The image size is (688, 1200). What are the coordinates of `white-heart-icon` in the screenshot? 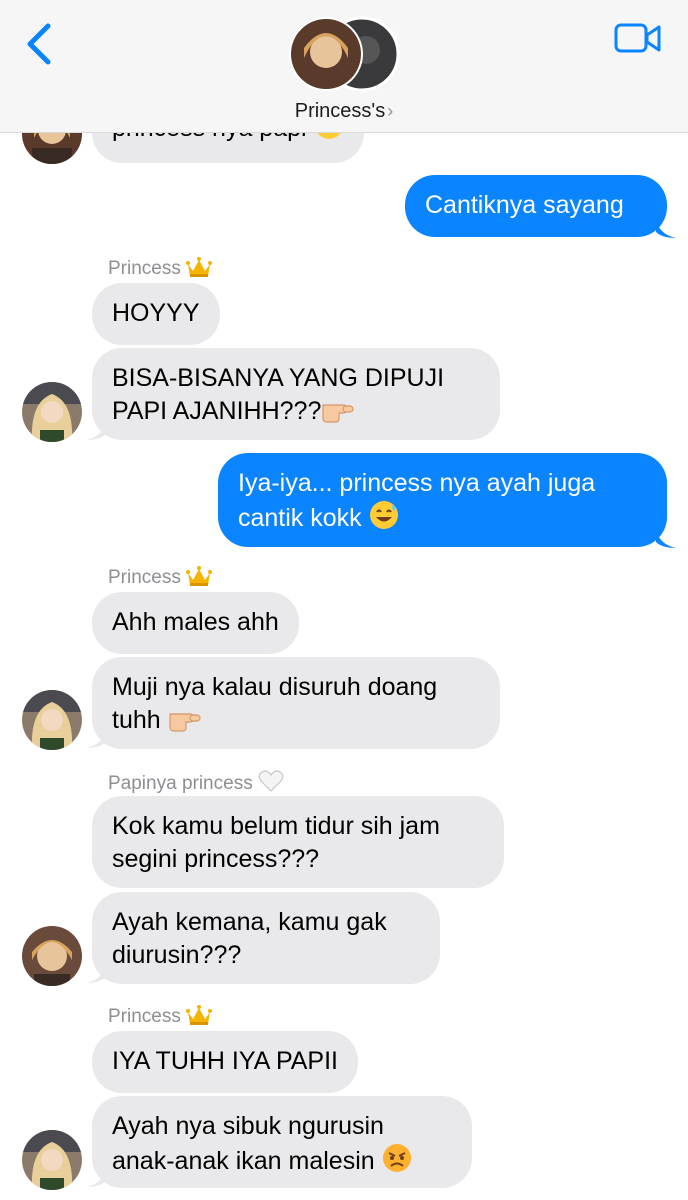 It's located at (271, 784).